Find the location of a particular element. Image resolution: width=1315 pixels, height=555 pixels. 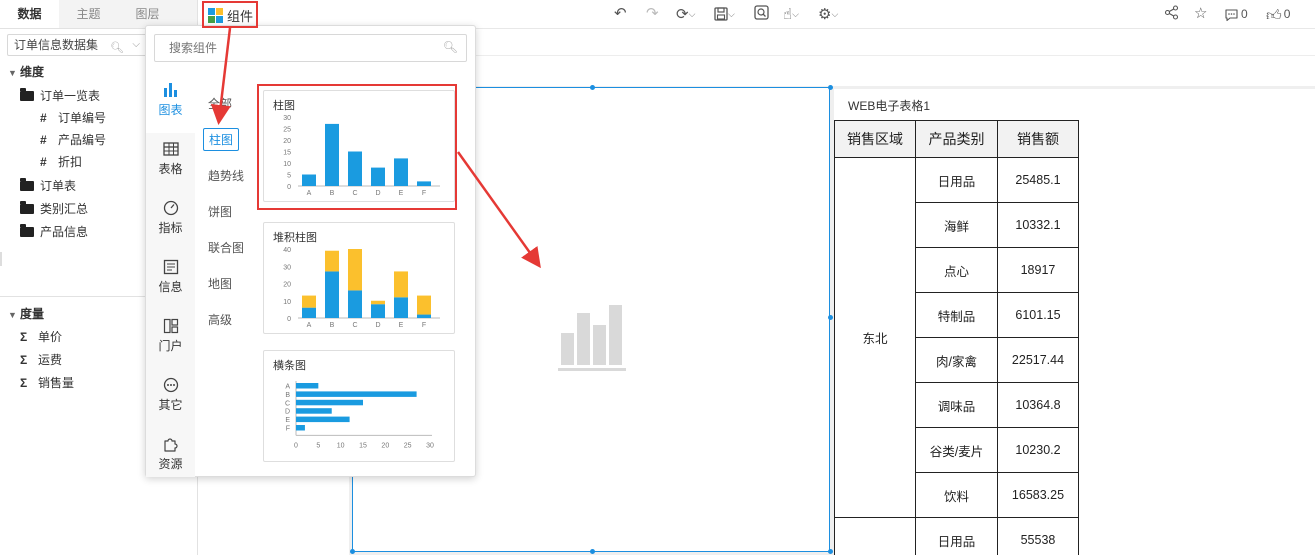

resize-handle-top is located at coordinates (592, 87).